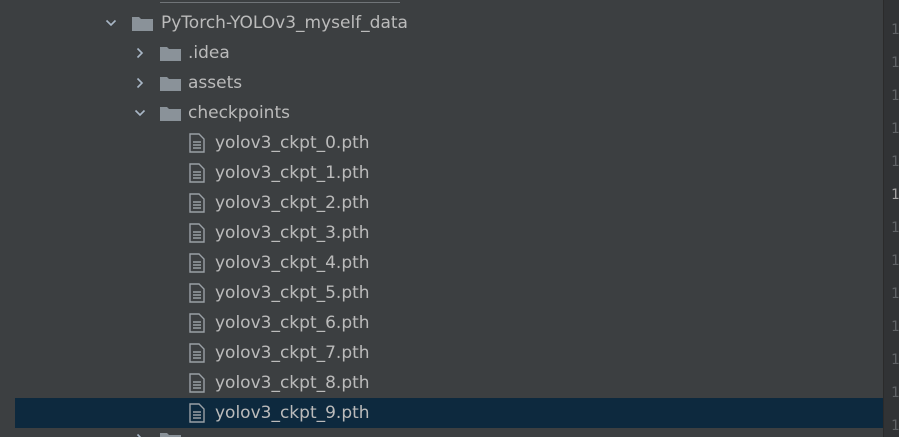 Image resolution: width=899 pixels, height=437 pixels. I want to click on tree-item-file: yolov3_ckpt_8.pth, so click(449, 383).